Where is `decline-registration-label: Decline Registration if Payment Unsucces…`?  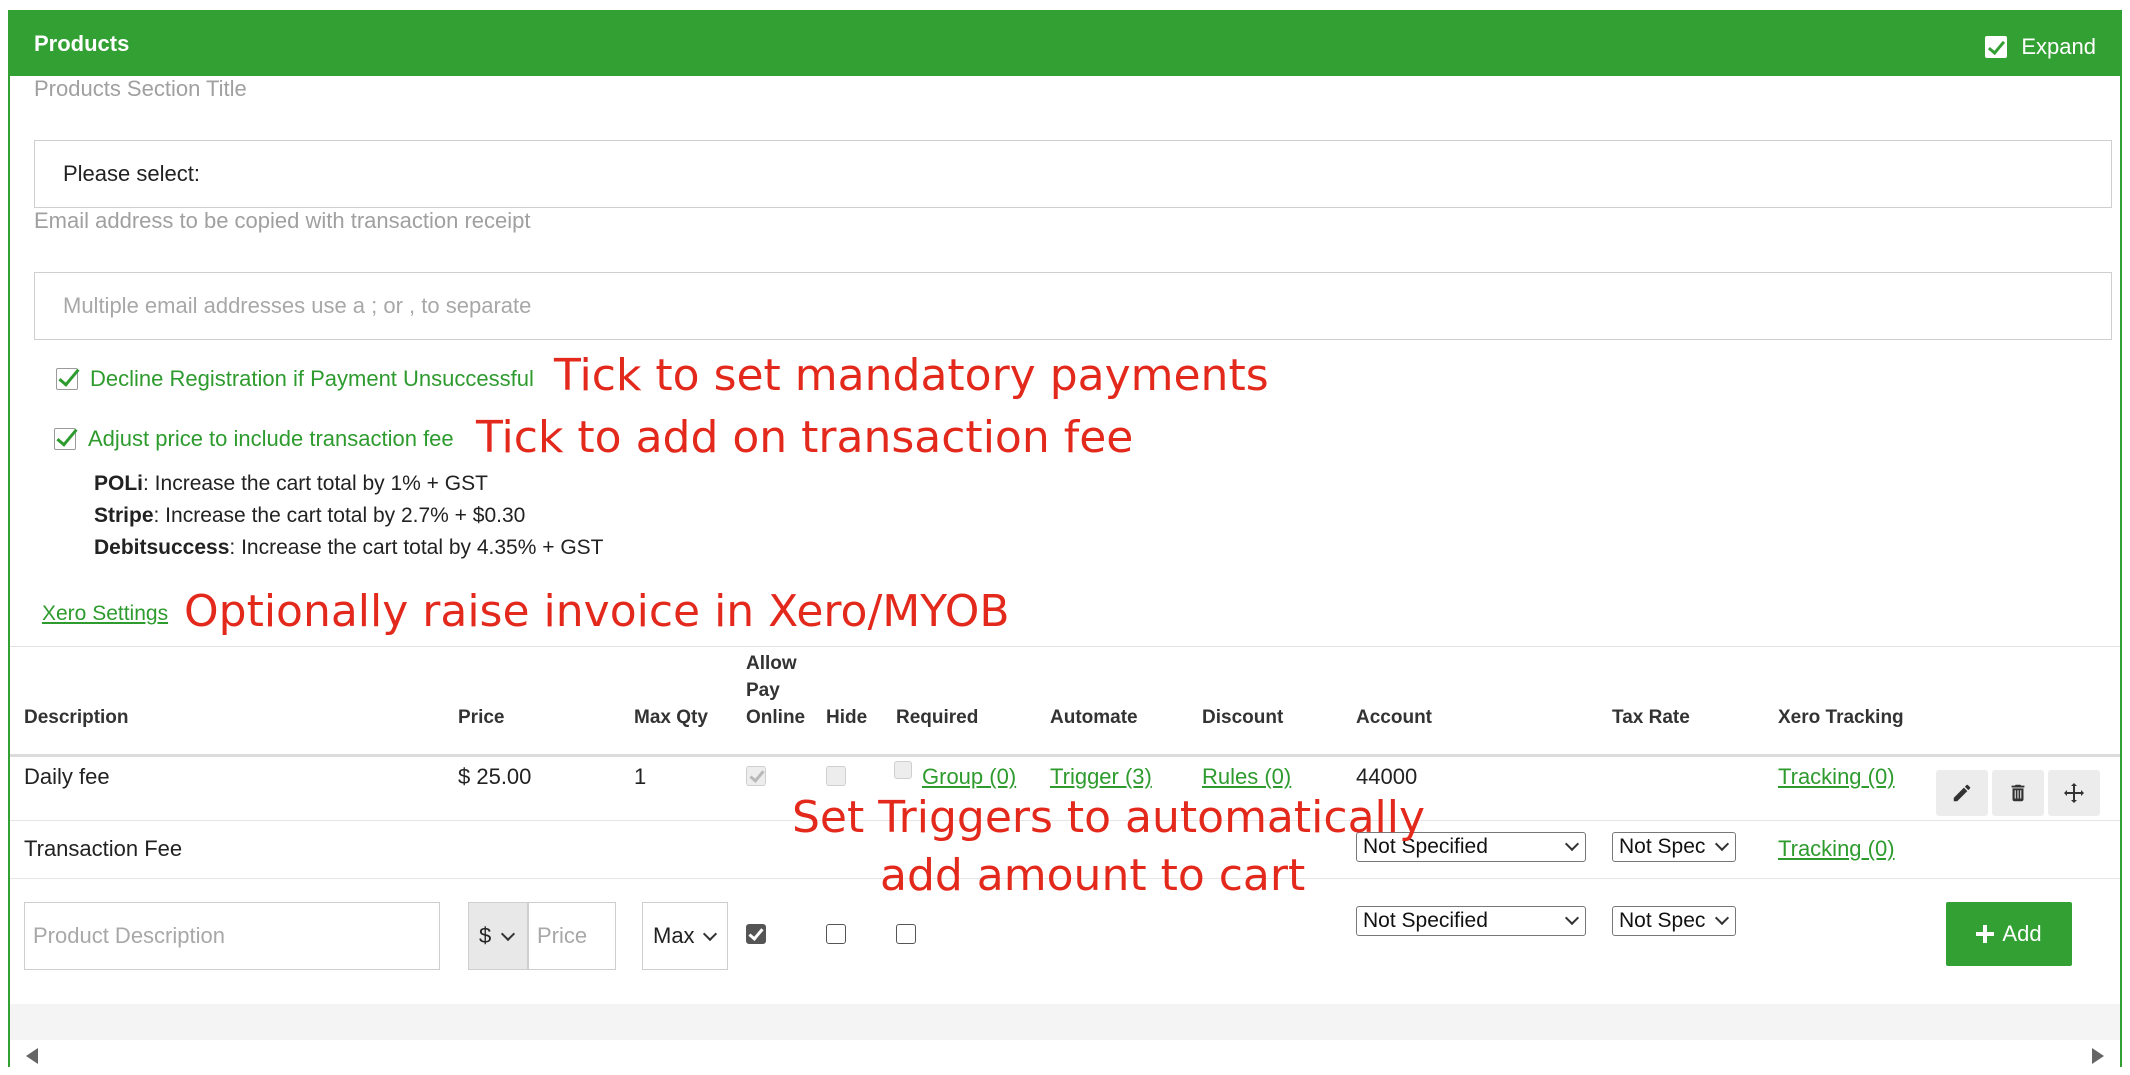
decline-registration-label: Decline Registration if Payment Unsucces… is located at coordinates (312, 378).